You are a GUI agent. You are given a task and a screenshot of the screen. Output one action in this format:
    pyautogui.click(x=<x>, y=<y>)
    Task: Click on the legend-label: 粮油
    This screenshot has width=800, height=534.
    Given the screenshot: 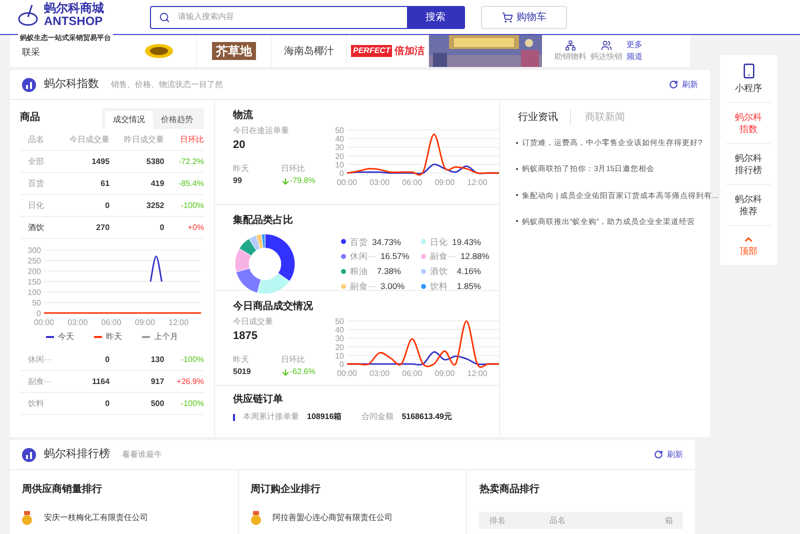 What is the action you would take?
    pyautogui.click(x=359, y=271)
    